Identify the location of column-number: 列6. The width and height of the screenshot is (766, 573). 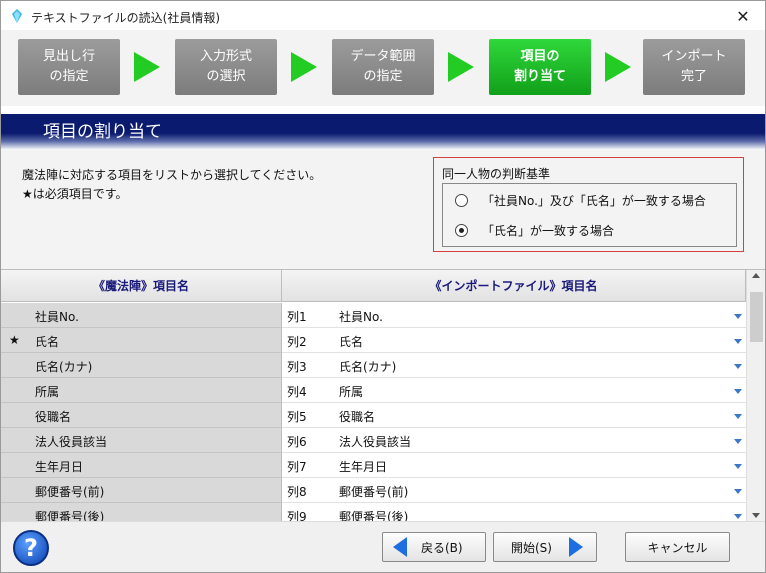
(297, 442).